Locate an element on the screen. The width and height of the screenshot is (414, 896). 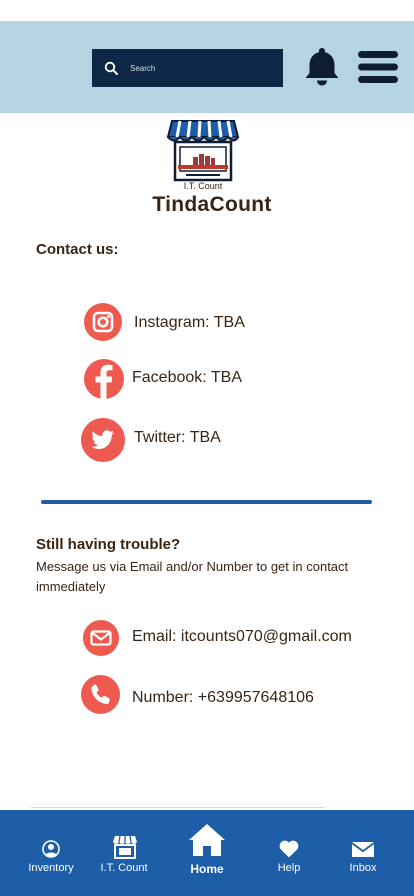
contact-title: Contact us: is located at coordinates (77, 249).